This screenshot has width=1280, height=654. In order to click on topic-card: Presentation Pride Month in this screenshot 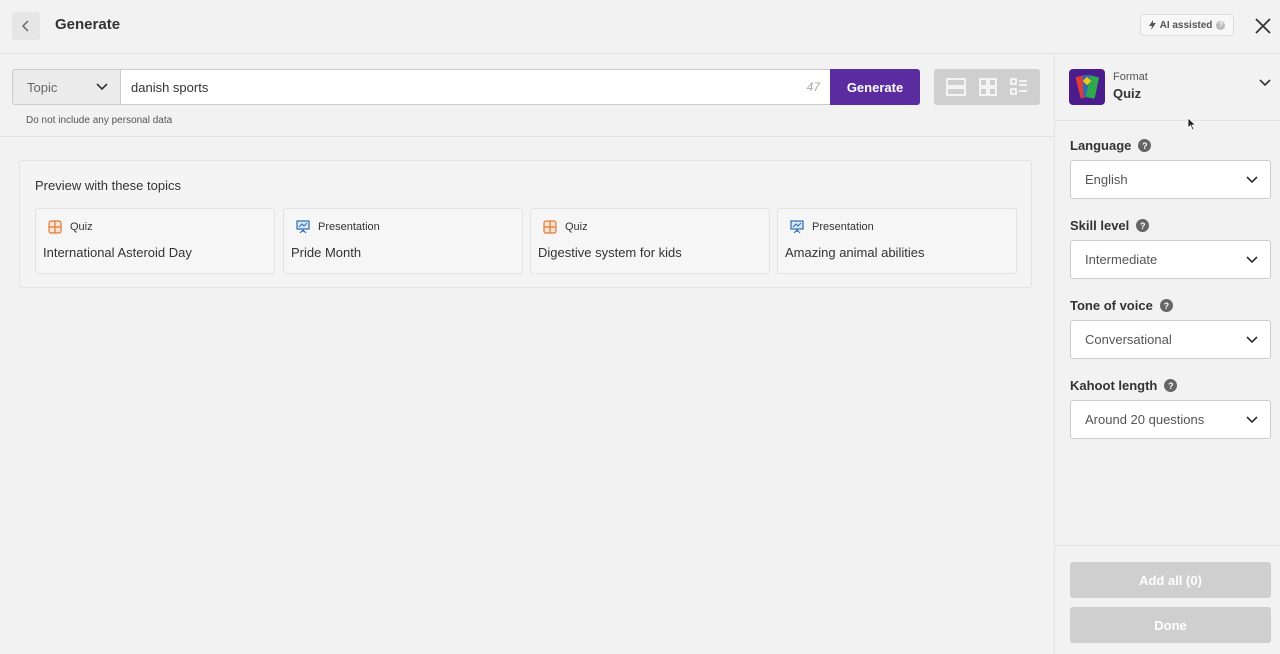, I will do `click(403, 241)`.